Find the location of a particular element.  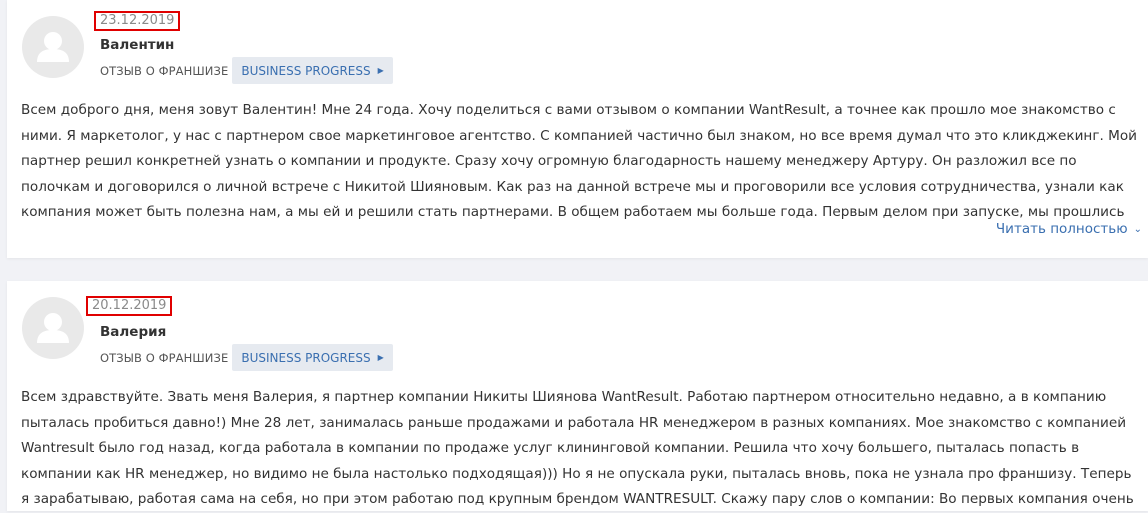

read-more-link: Читать полностью ⌄ is located at coordinates (1069, 229).